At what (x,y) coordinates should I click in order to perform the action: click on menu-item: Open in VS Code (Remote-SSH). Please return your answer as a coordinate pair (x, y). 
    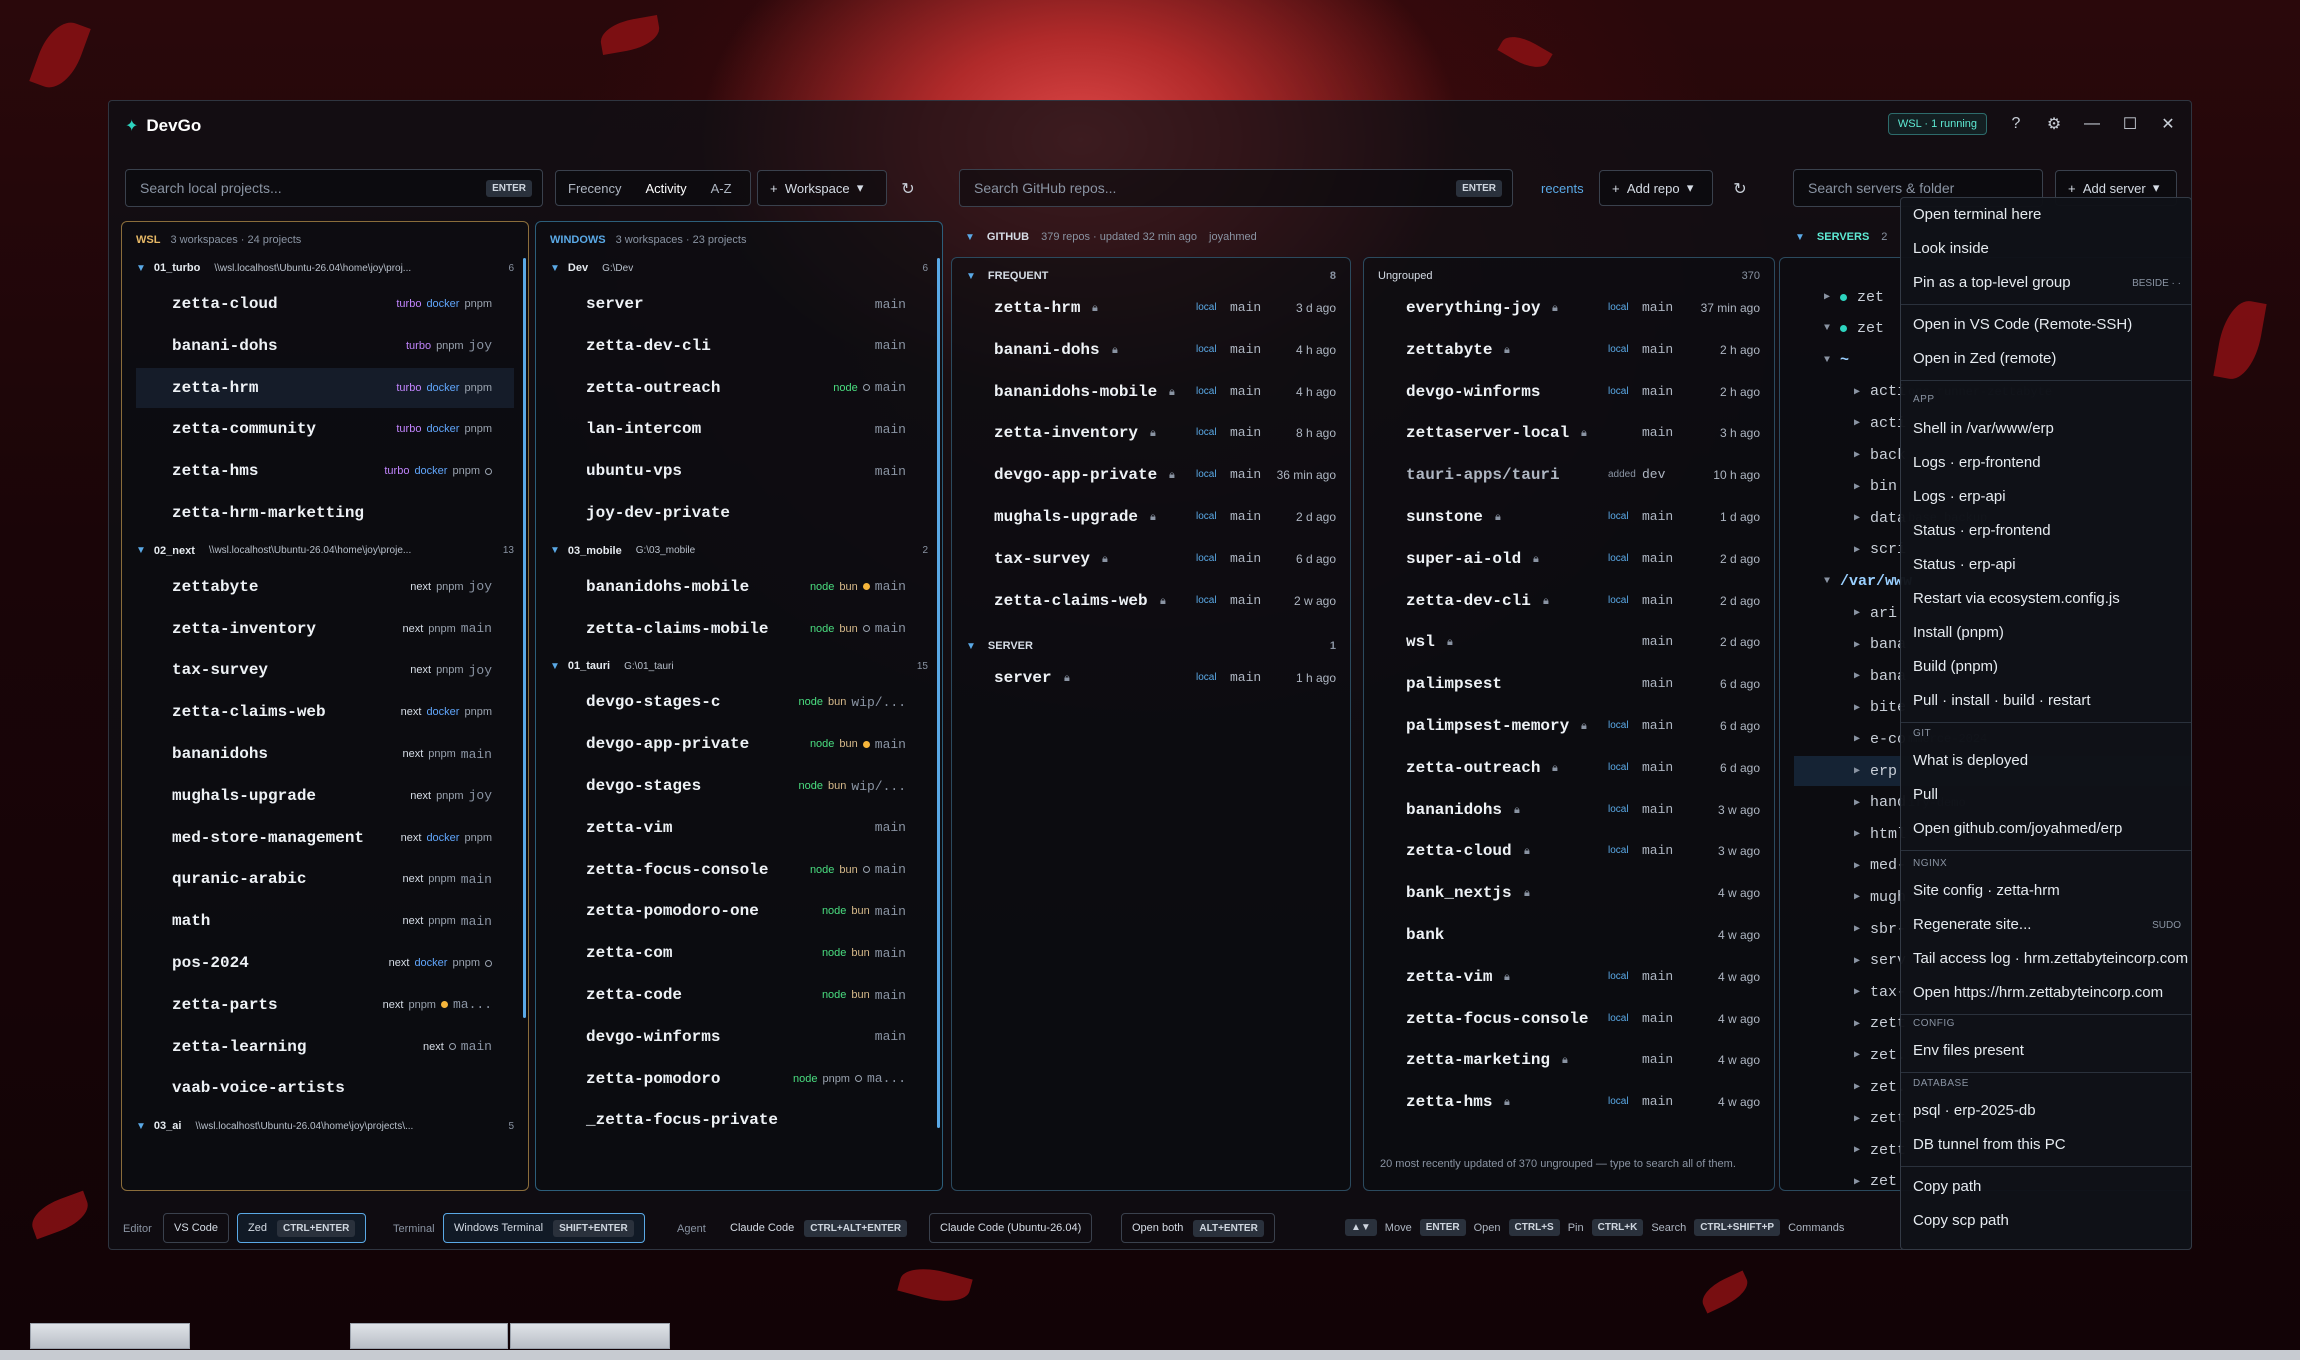
    Looking at the image, I should click on (2022, 324).